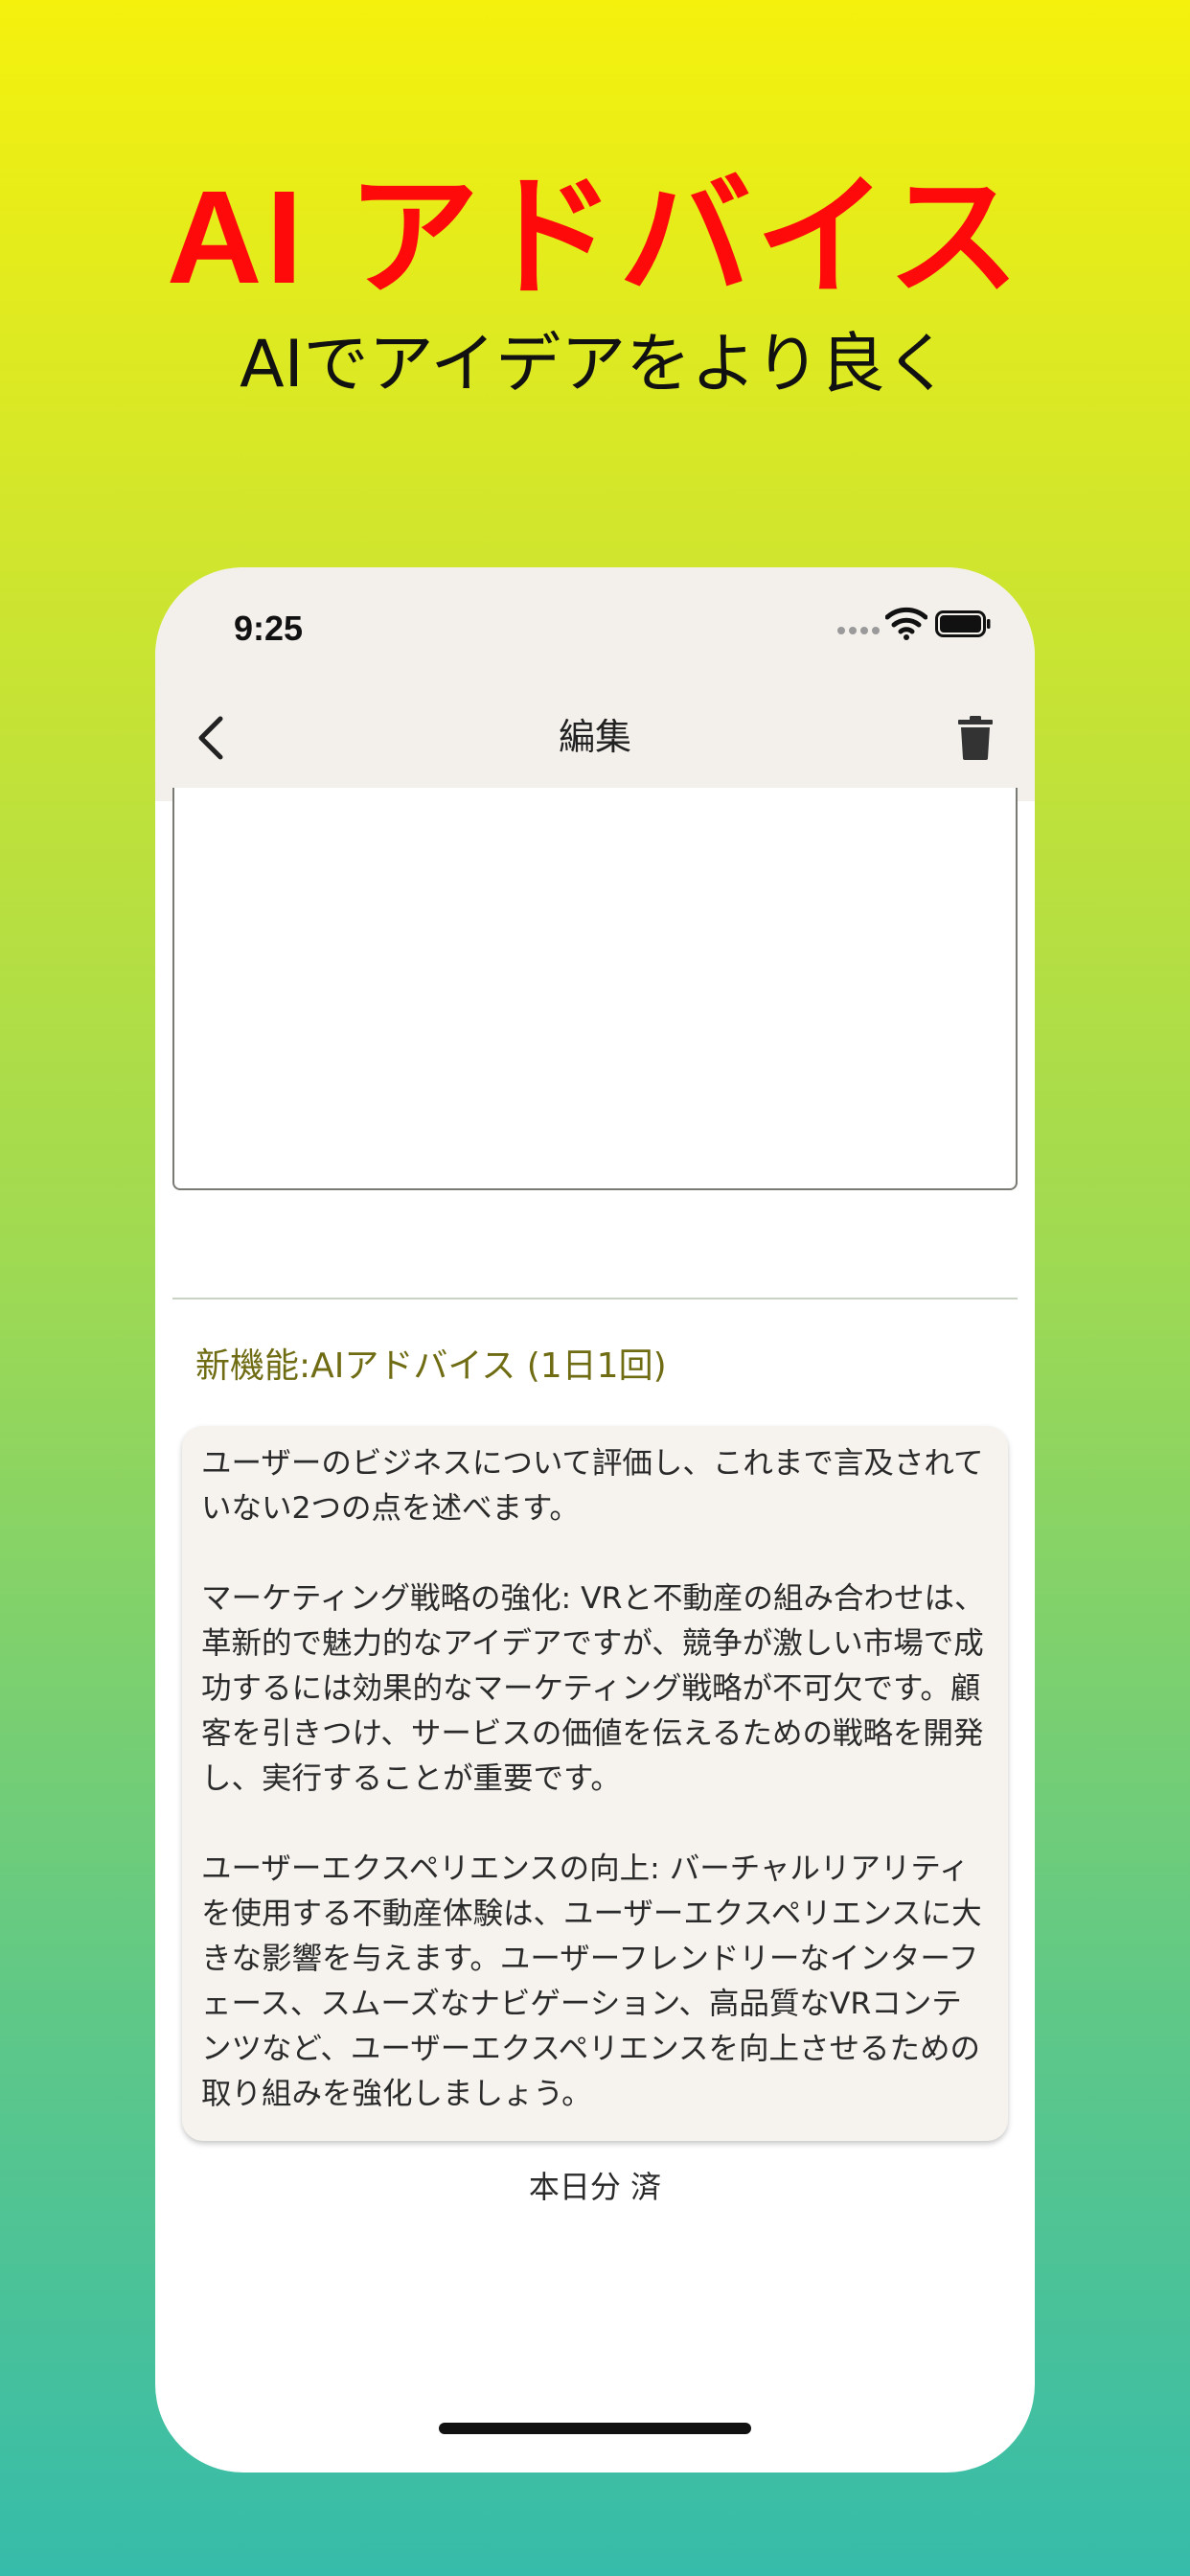  What do you see at coordinates (595, 2187) in the screenshot?
I see `ai-advice-status: 本日分 済` at bounding box center [595, 2187].